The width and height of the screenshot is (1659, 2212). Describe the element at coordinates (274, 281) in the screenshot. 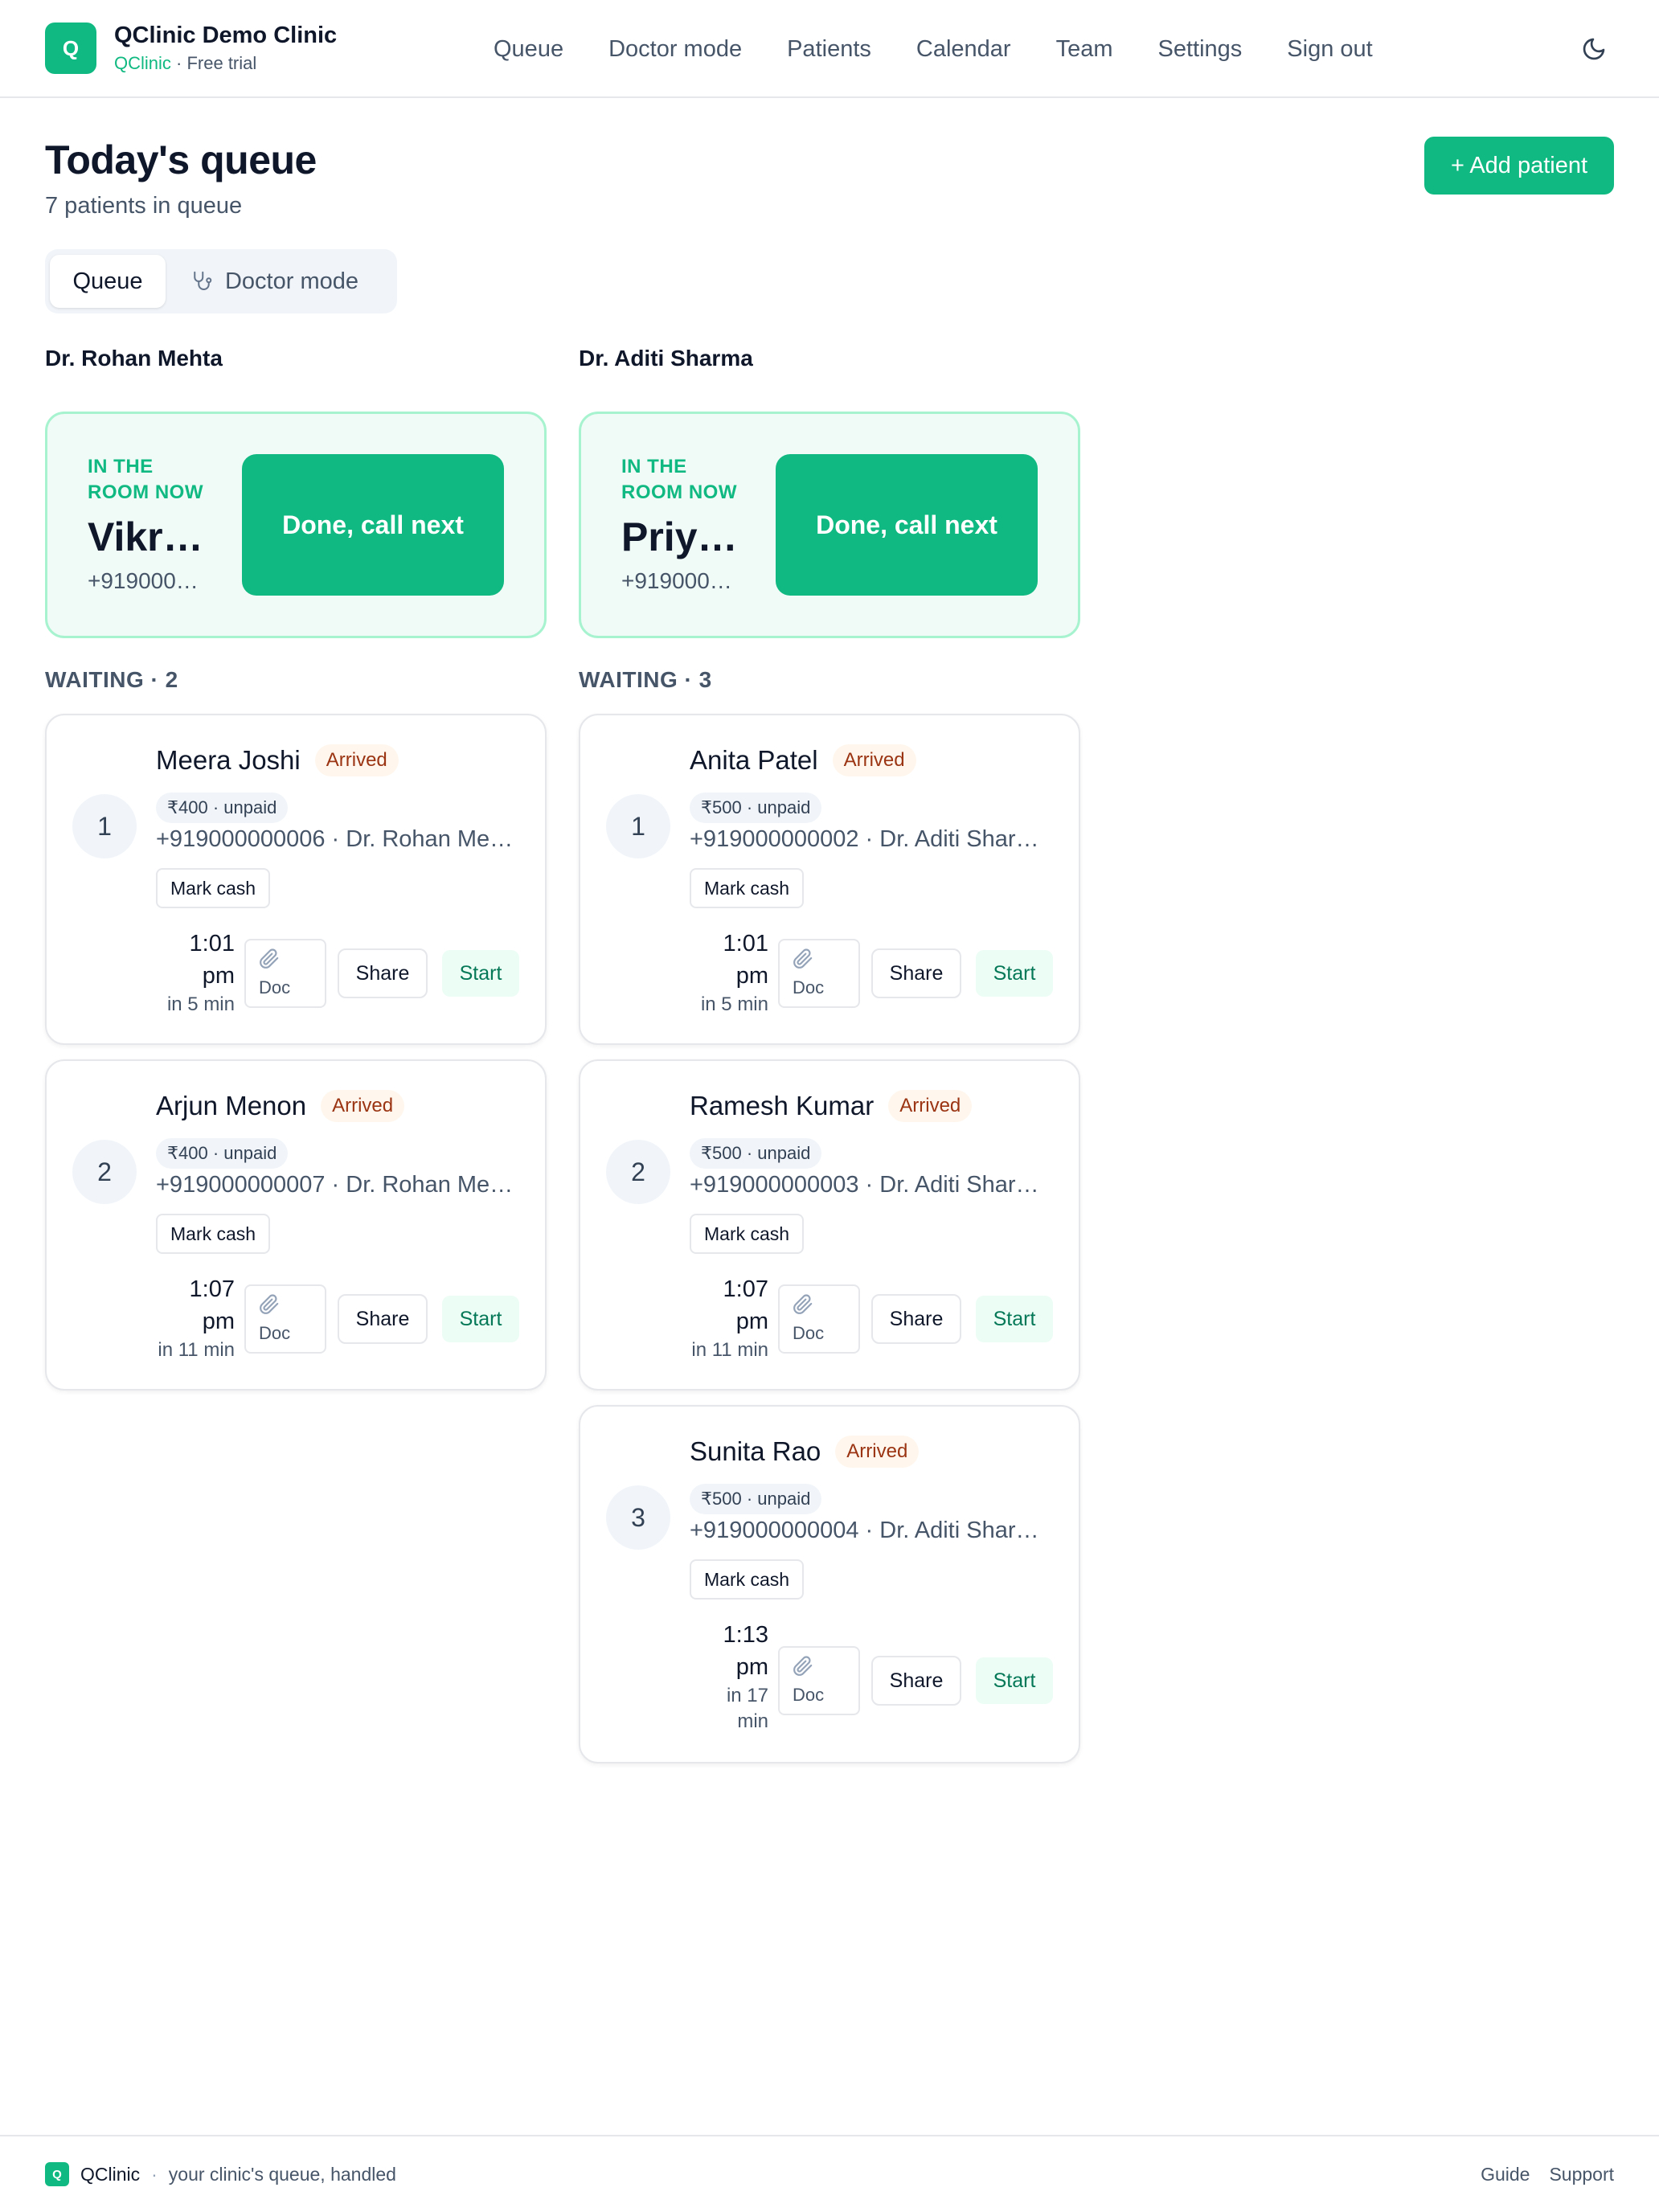

I see `doctor-mode-tab: Doctor mode` at that location.